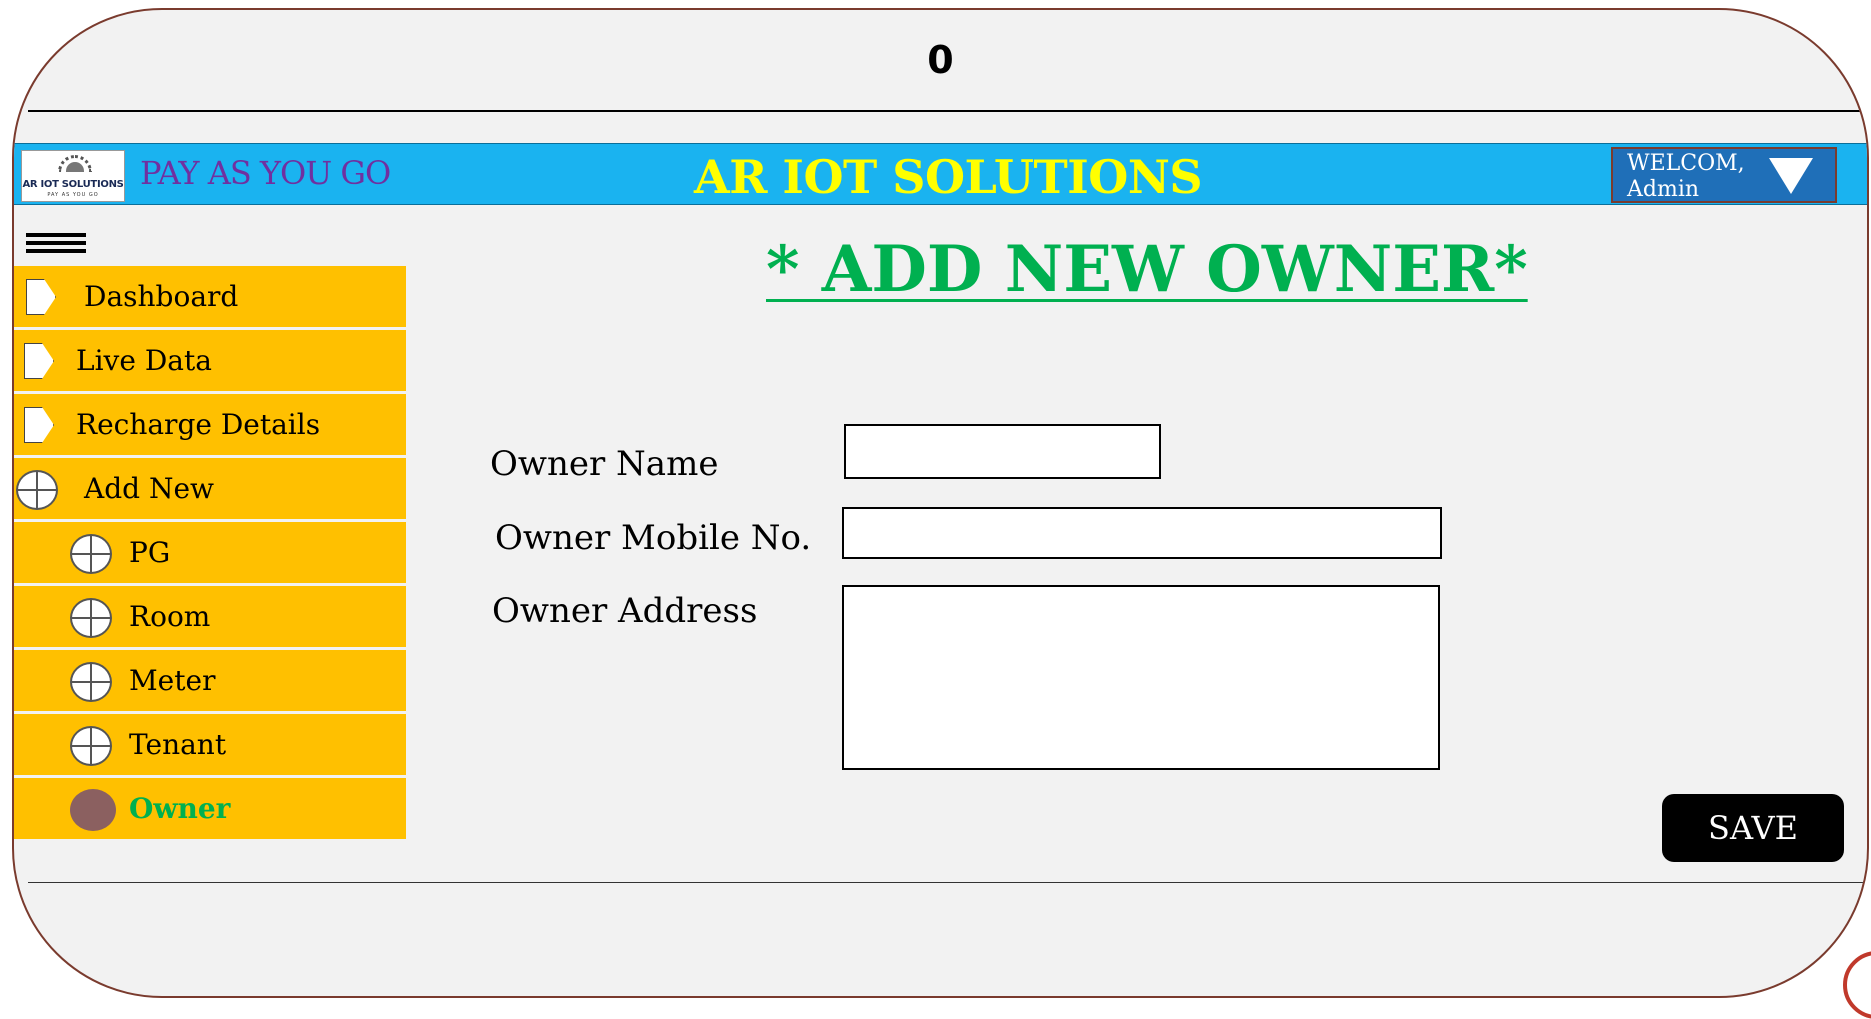  I want to click on sidebar-item-dashboard: Dashboard, so click(210, 296).